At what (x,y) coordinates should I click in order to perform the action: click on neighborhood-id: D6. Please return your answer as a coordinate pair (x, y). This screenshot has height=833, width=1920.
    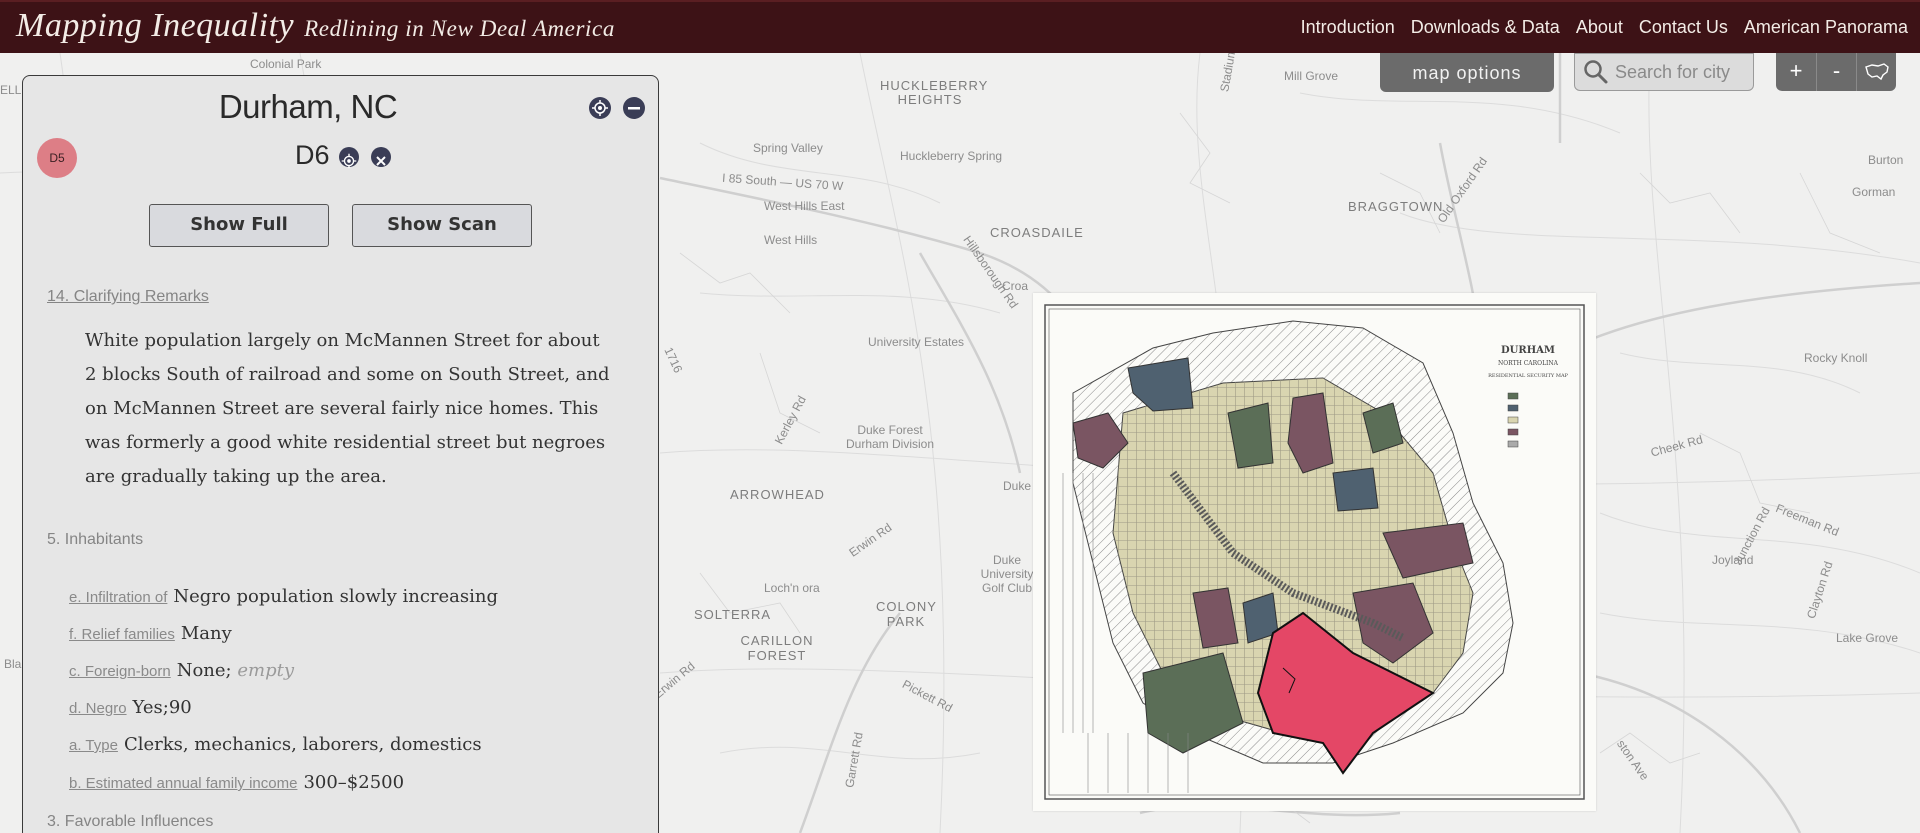
    Looking at the image, I should click on (343, 155).